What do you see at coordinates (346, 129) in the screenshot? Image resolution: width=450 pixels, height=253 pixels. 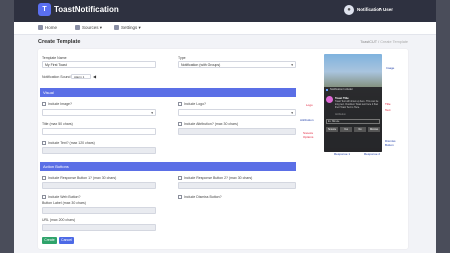 I see `toast-yes-button: Yes` at bounding box center [346, 129].